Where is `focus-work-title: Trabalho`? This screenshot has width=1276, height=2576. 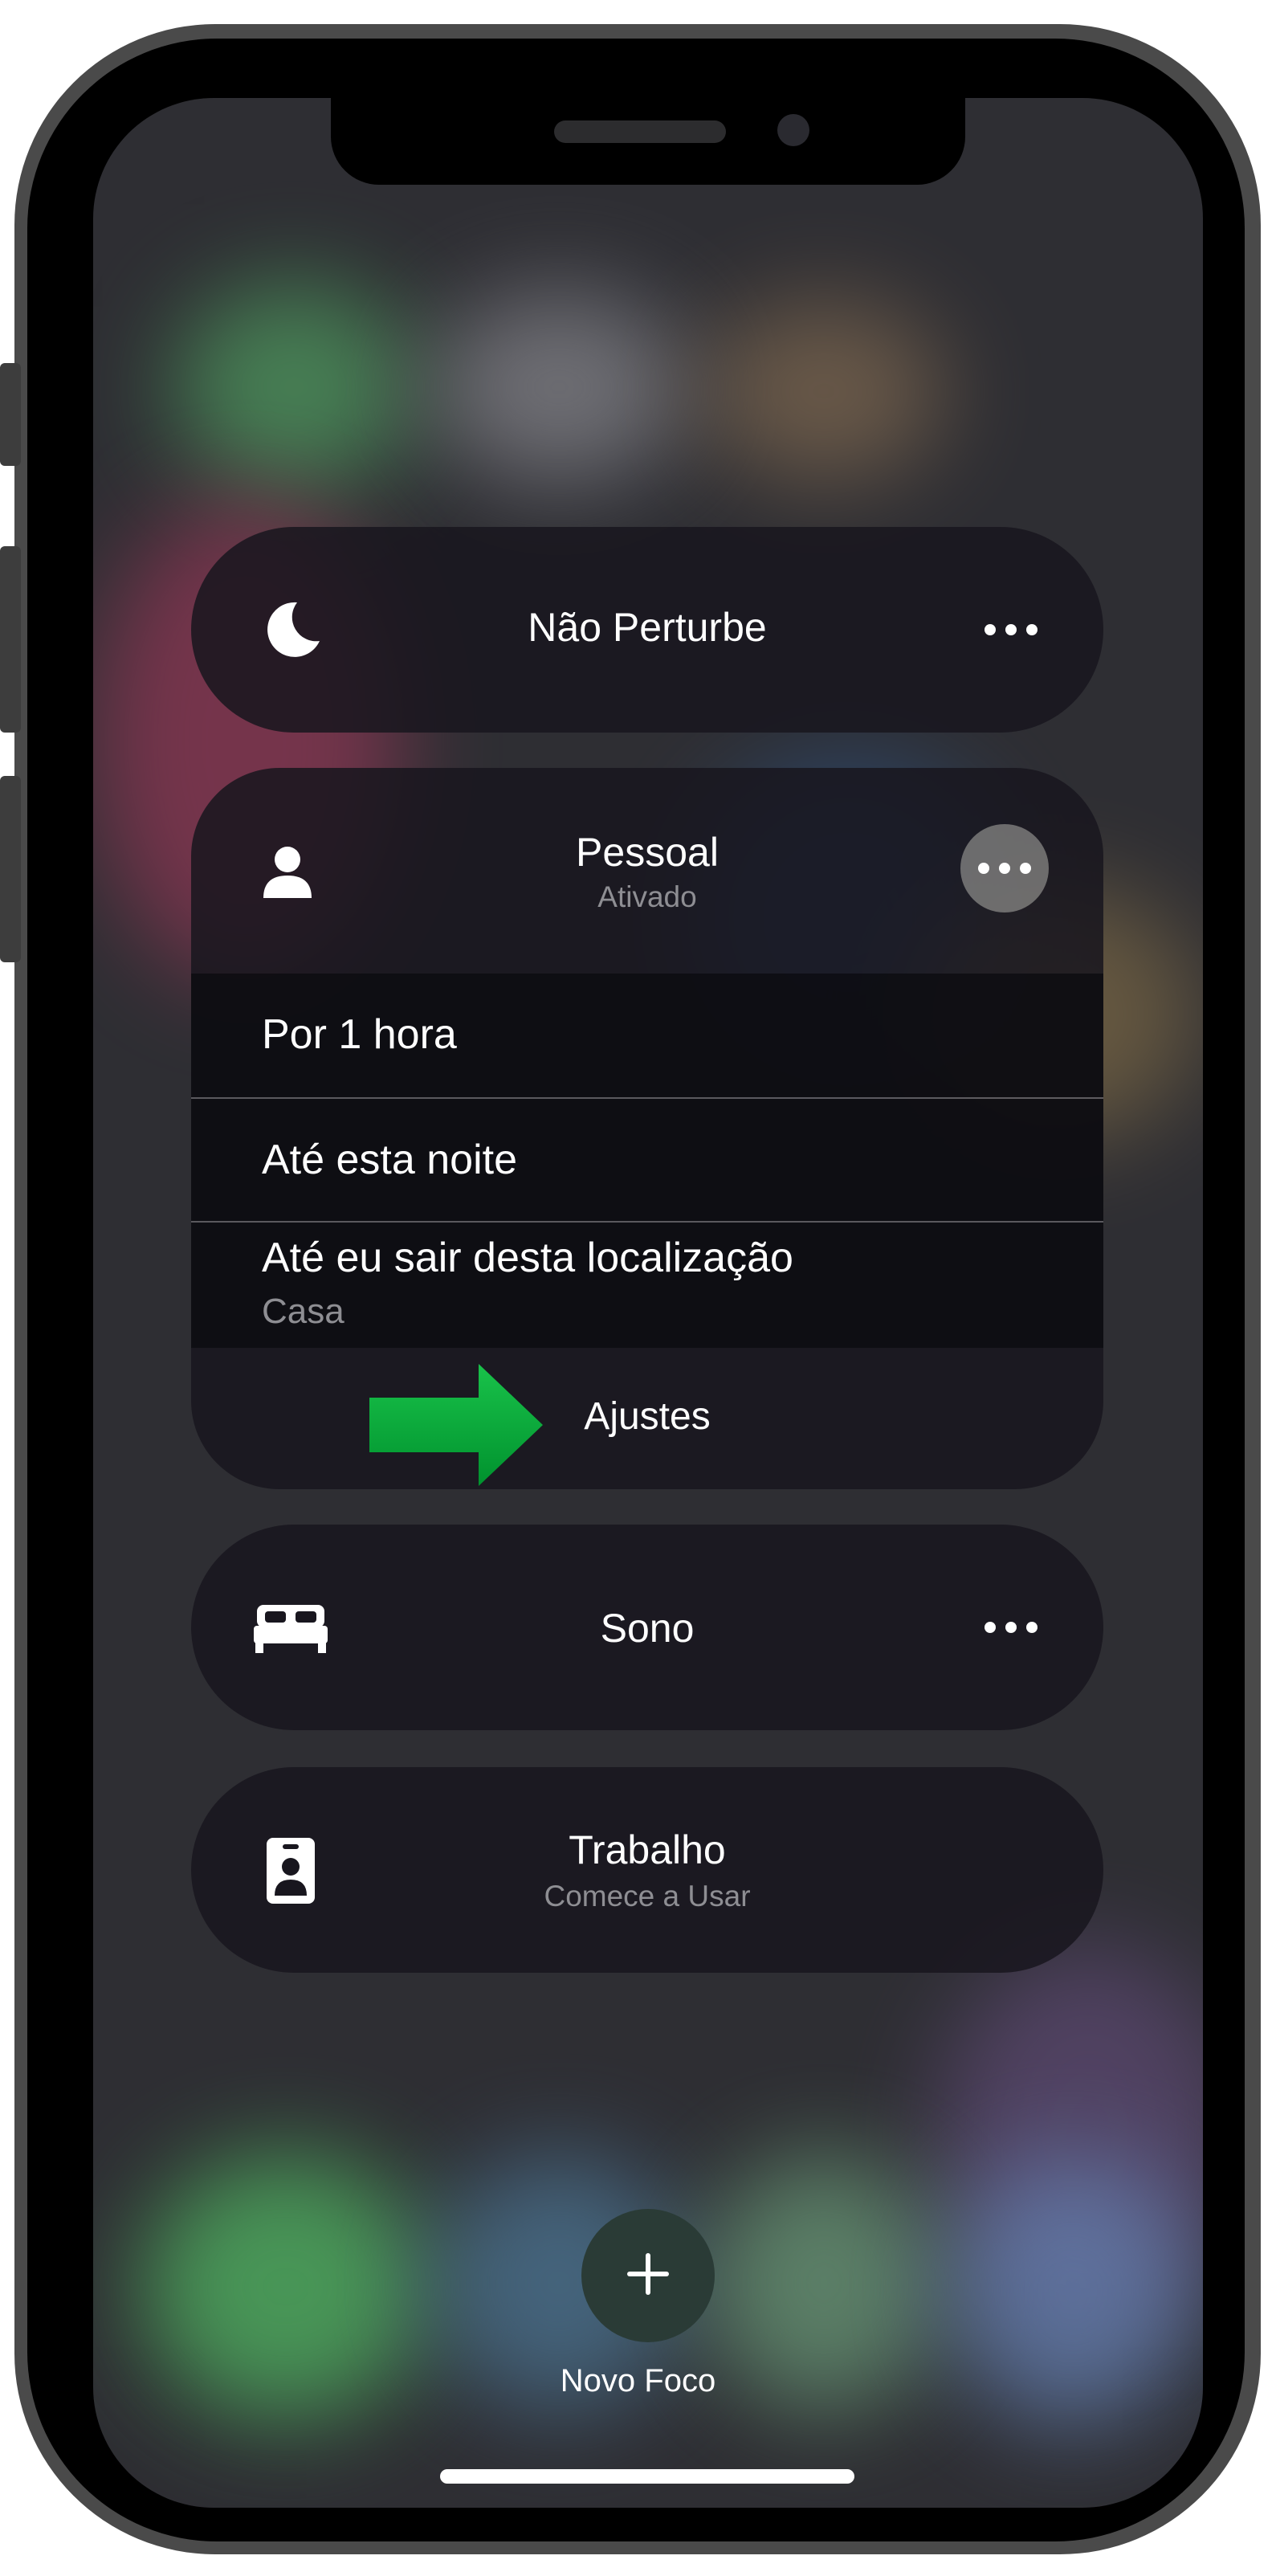 focus-work-title: Trabalho is located at coordinates (647, 1849).